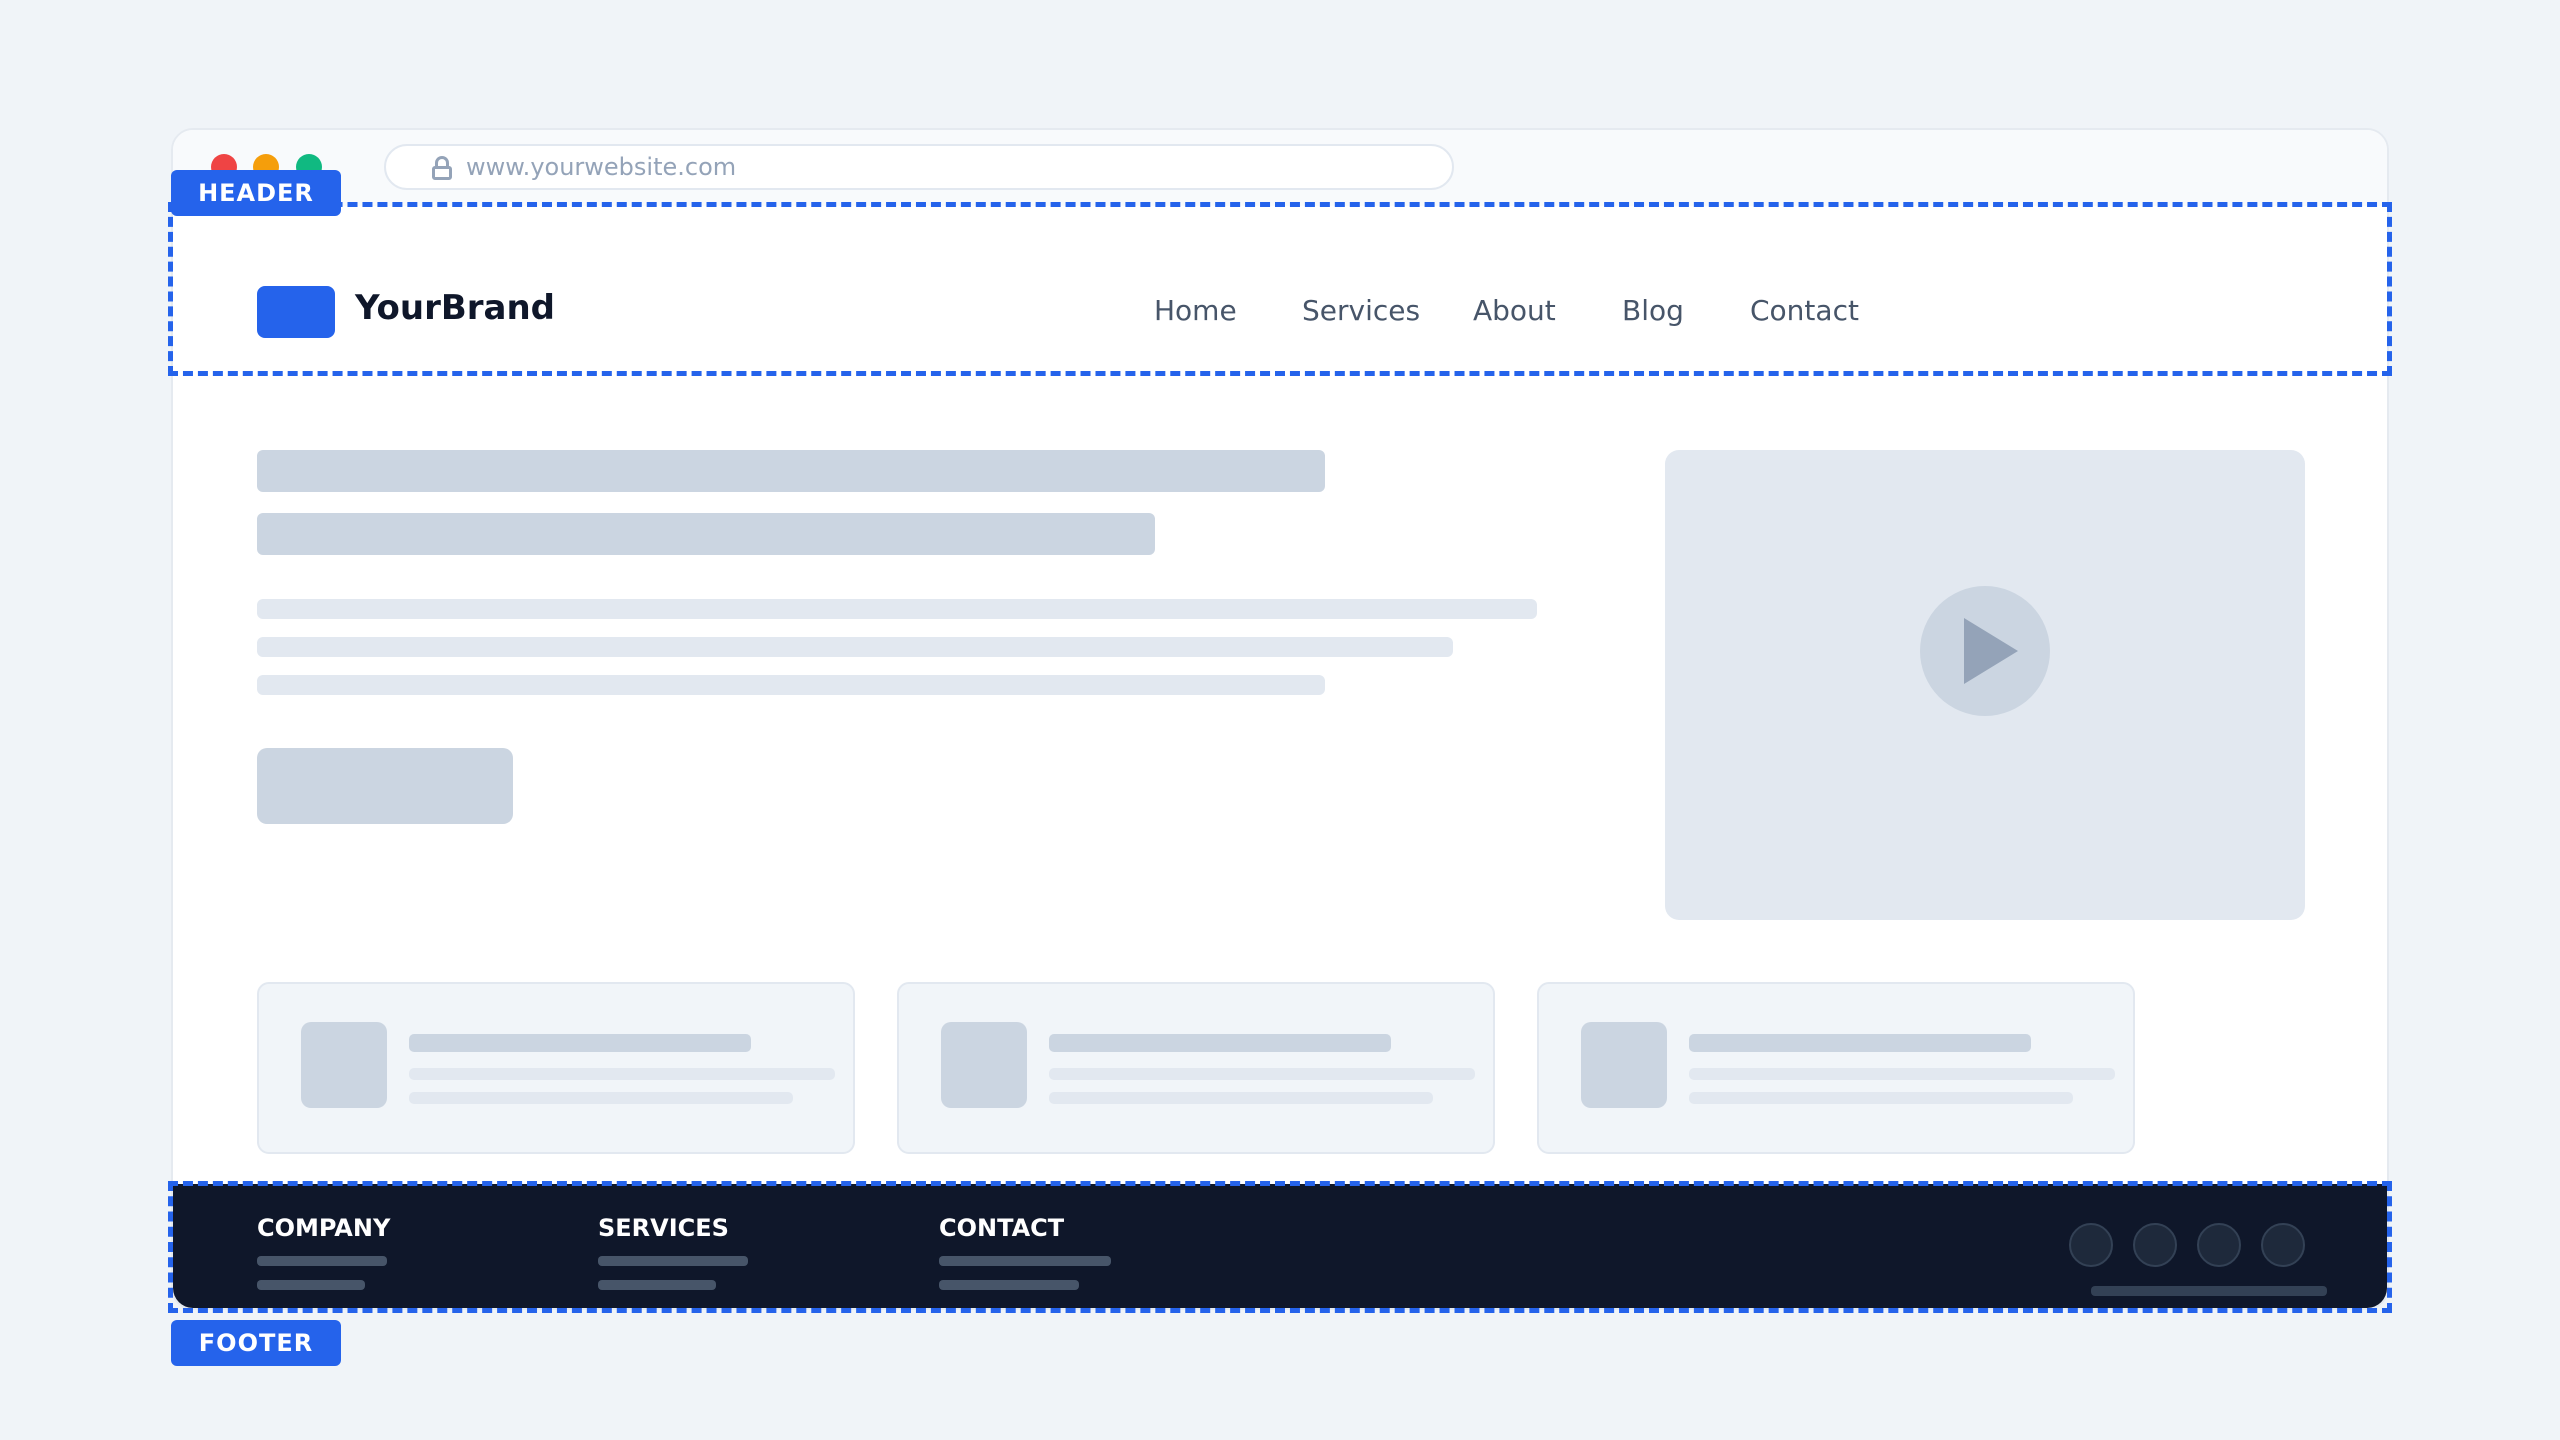 Image resolution: width=2560 pixels, height=1440 pixels. Describe the element at coordinates (442, 168) in the screenshot. I see `lock-icon` at that location.